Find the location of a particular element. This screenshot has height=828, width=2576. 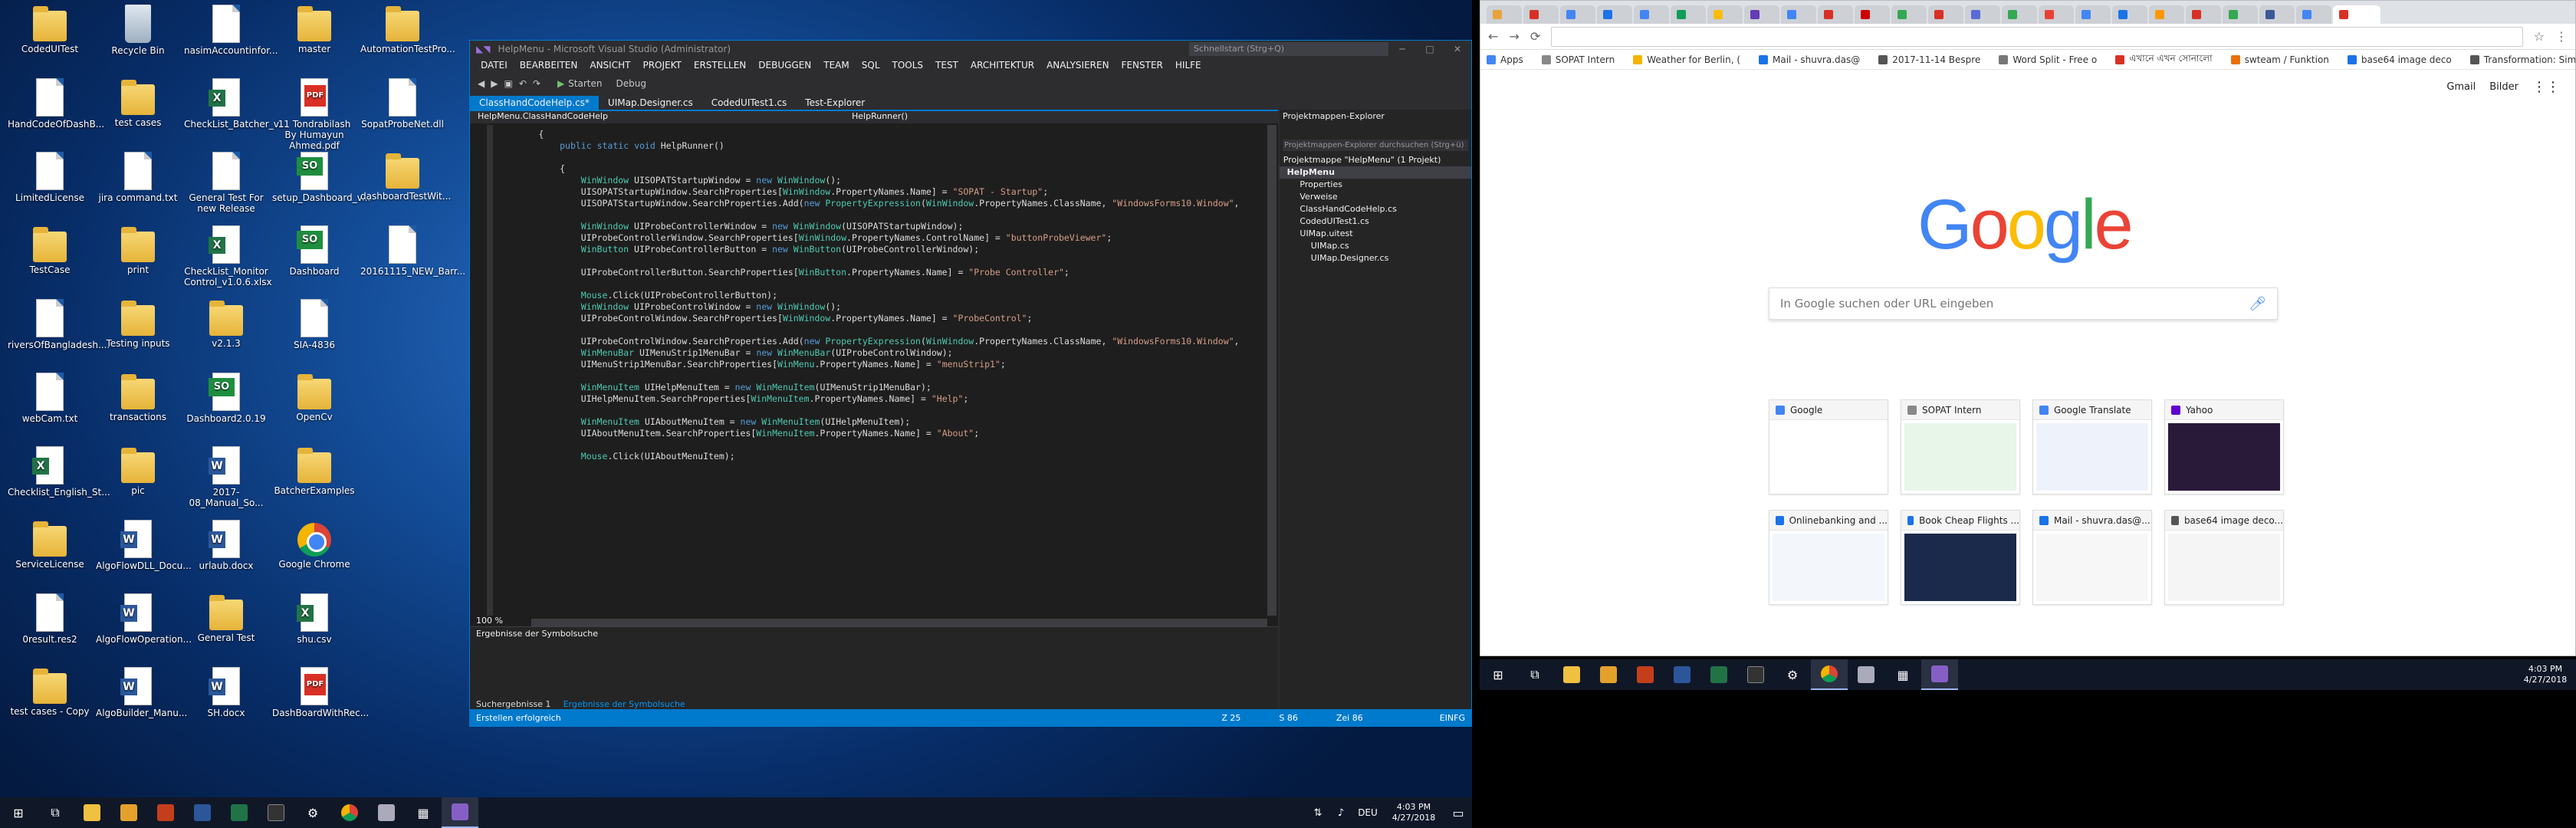

menu-team: TEAM is located at coordinates (836, 66).